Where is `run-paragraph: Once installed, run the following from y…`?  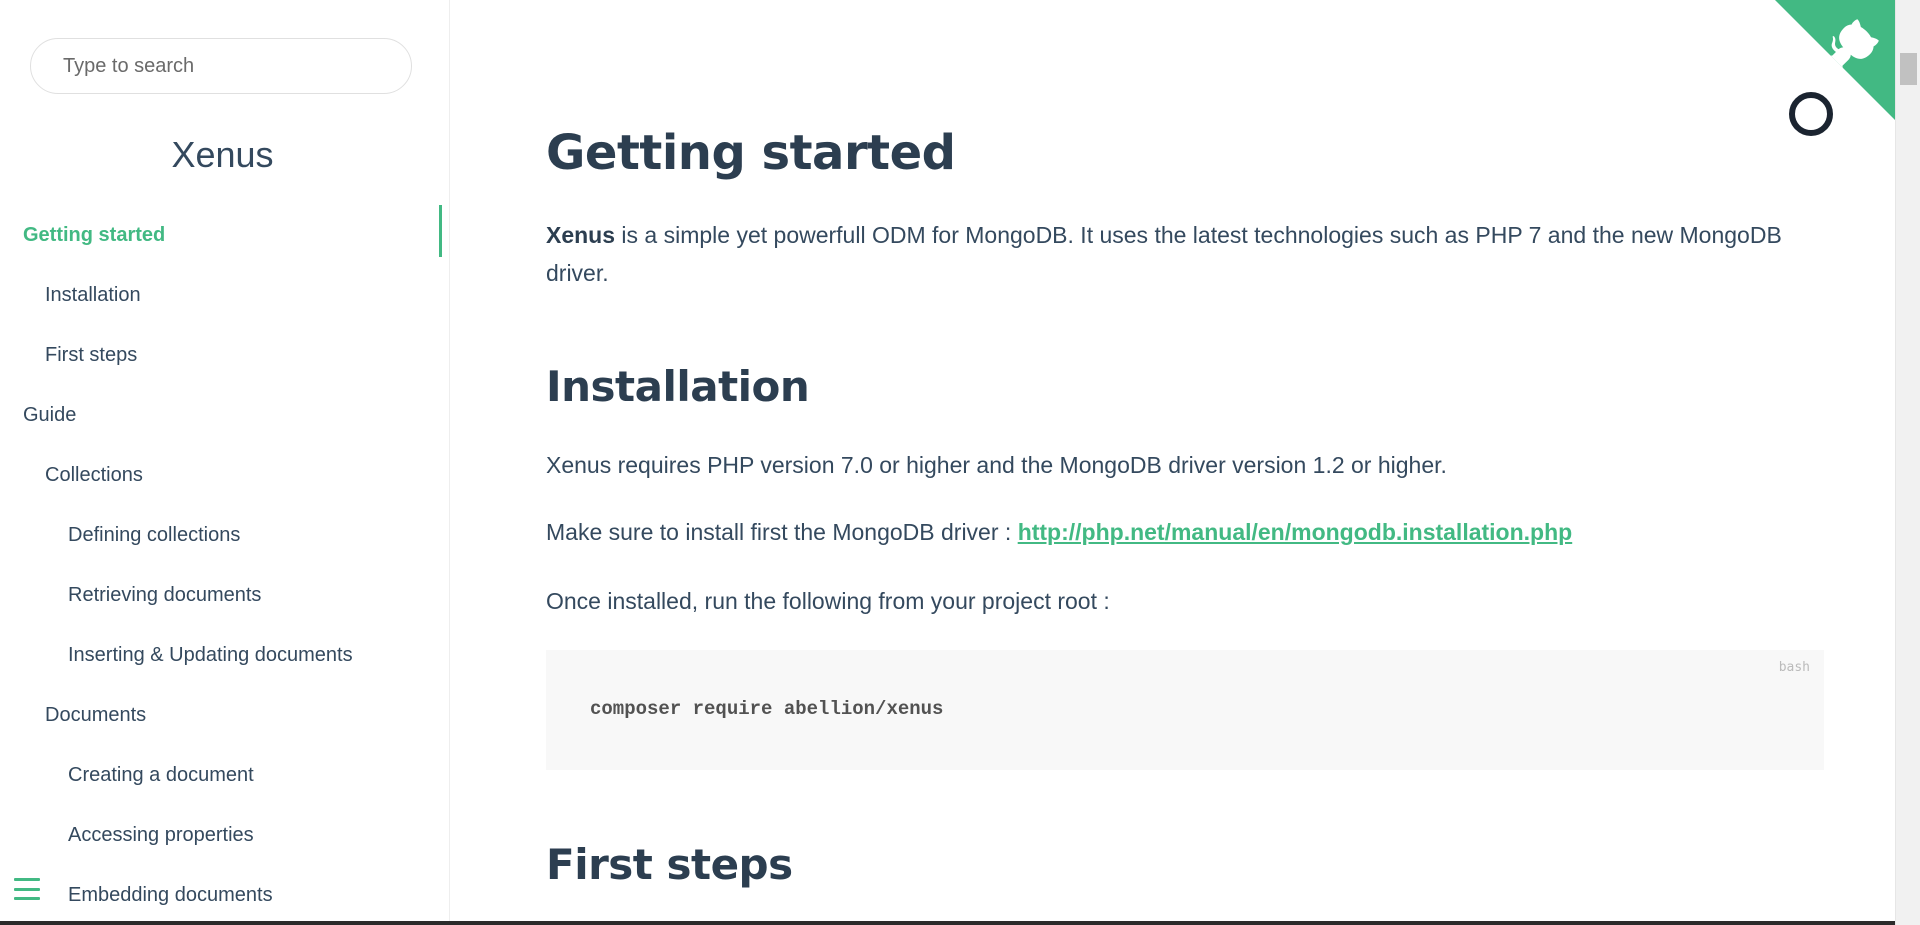
run-paragraph: Once installed, run the following from y… is located at coordinates (828, 601).